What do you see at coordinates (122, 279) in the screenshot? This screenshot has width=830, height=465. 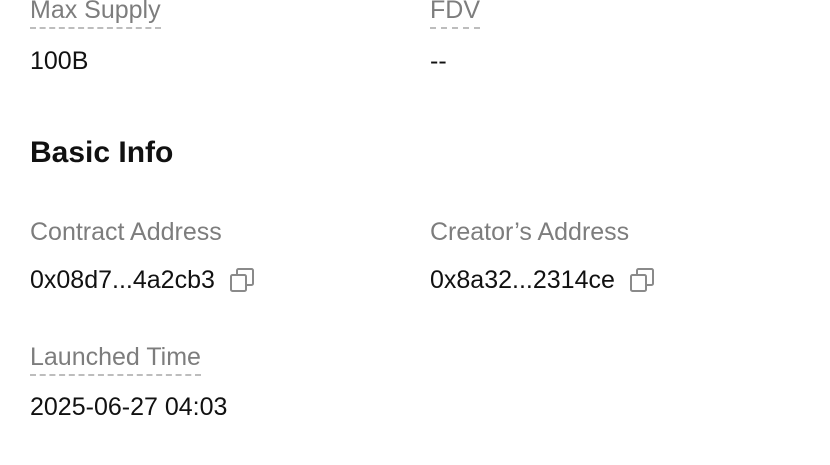 I see `contract-address-value: 0x08d7...4a2cb3` at bounding box center [122, 279].